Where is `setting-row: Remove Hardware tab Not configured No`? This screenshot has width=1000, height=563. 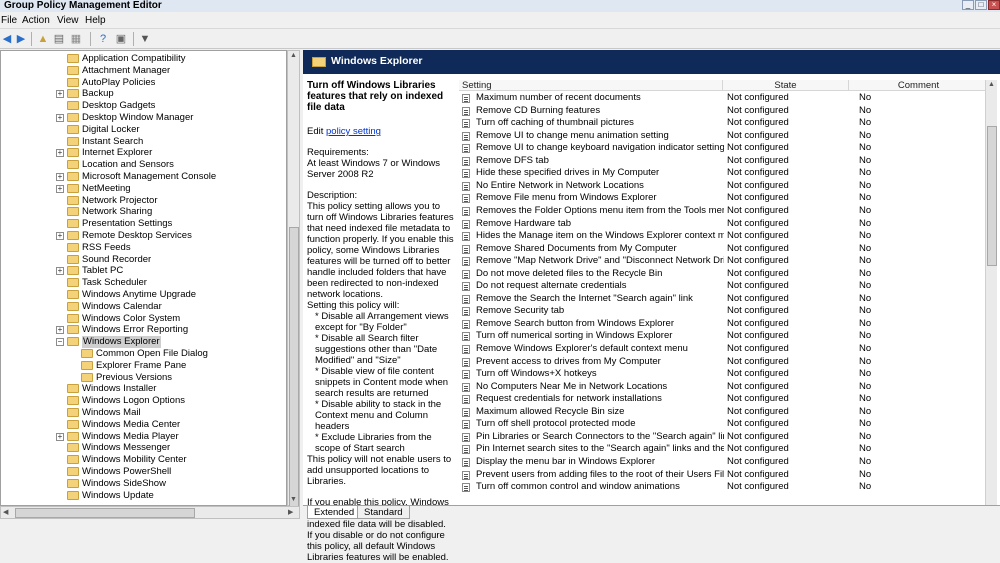
setting-row: Remove Hardware tab Not configured No is located at coordinates (728, 224).